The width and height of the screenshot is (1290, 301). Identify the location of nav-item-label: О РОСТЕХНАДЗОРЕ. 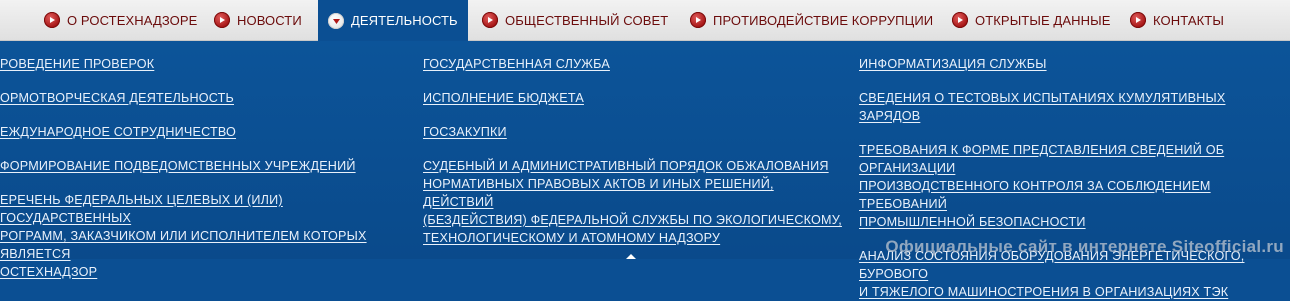
(132, 20).